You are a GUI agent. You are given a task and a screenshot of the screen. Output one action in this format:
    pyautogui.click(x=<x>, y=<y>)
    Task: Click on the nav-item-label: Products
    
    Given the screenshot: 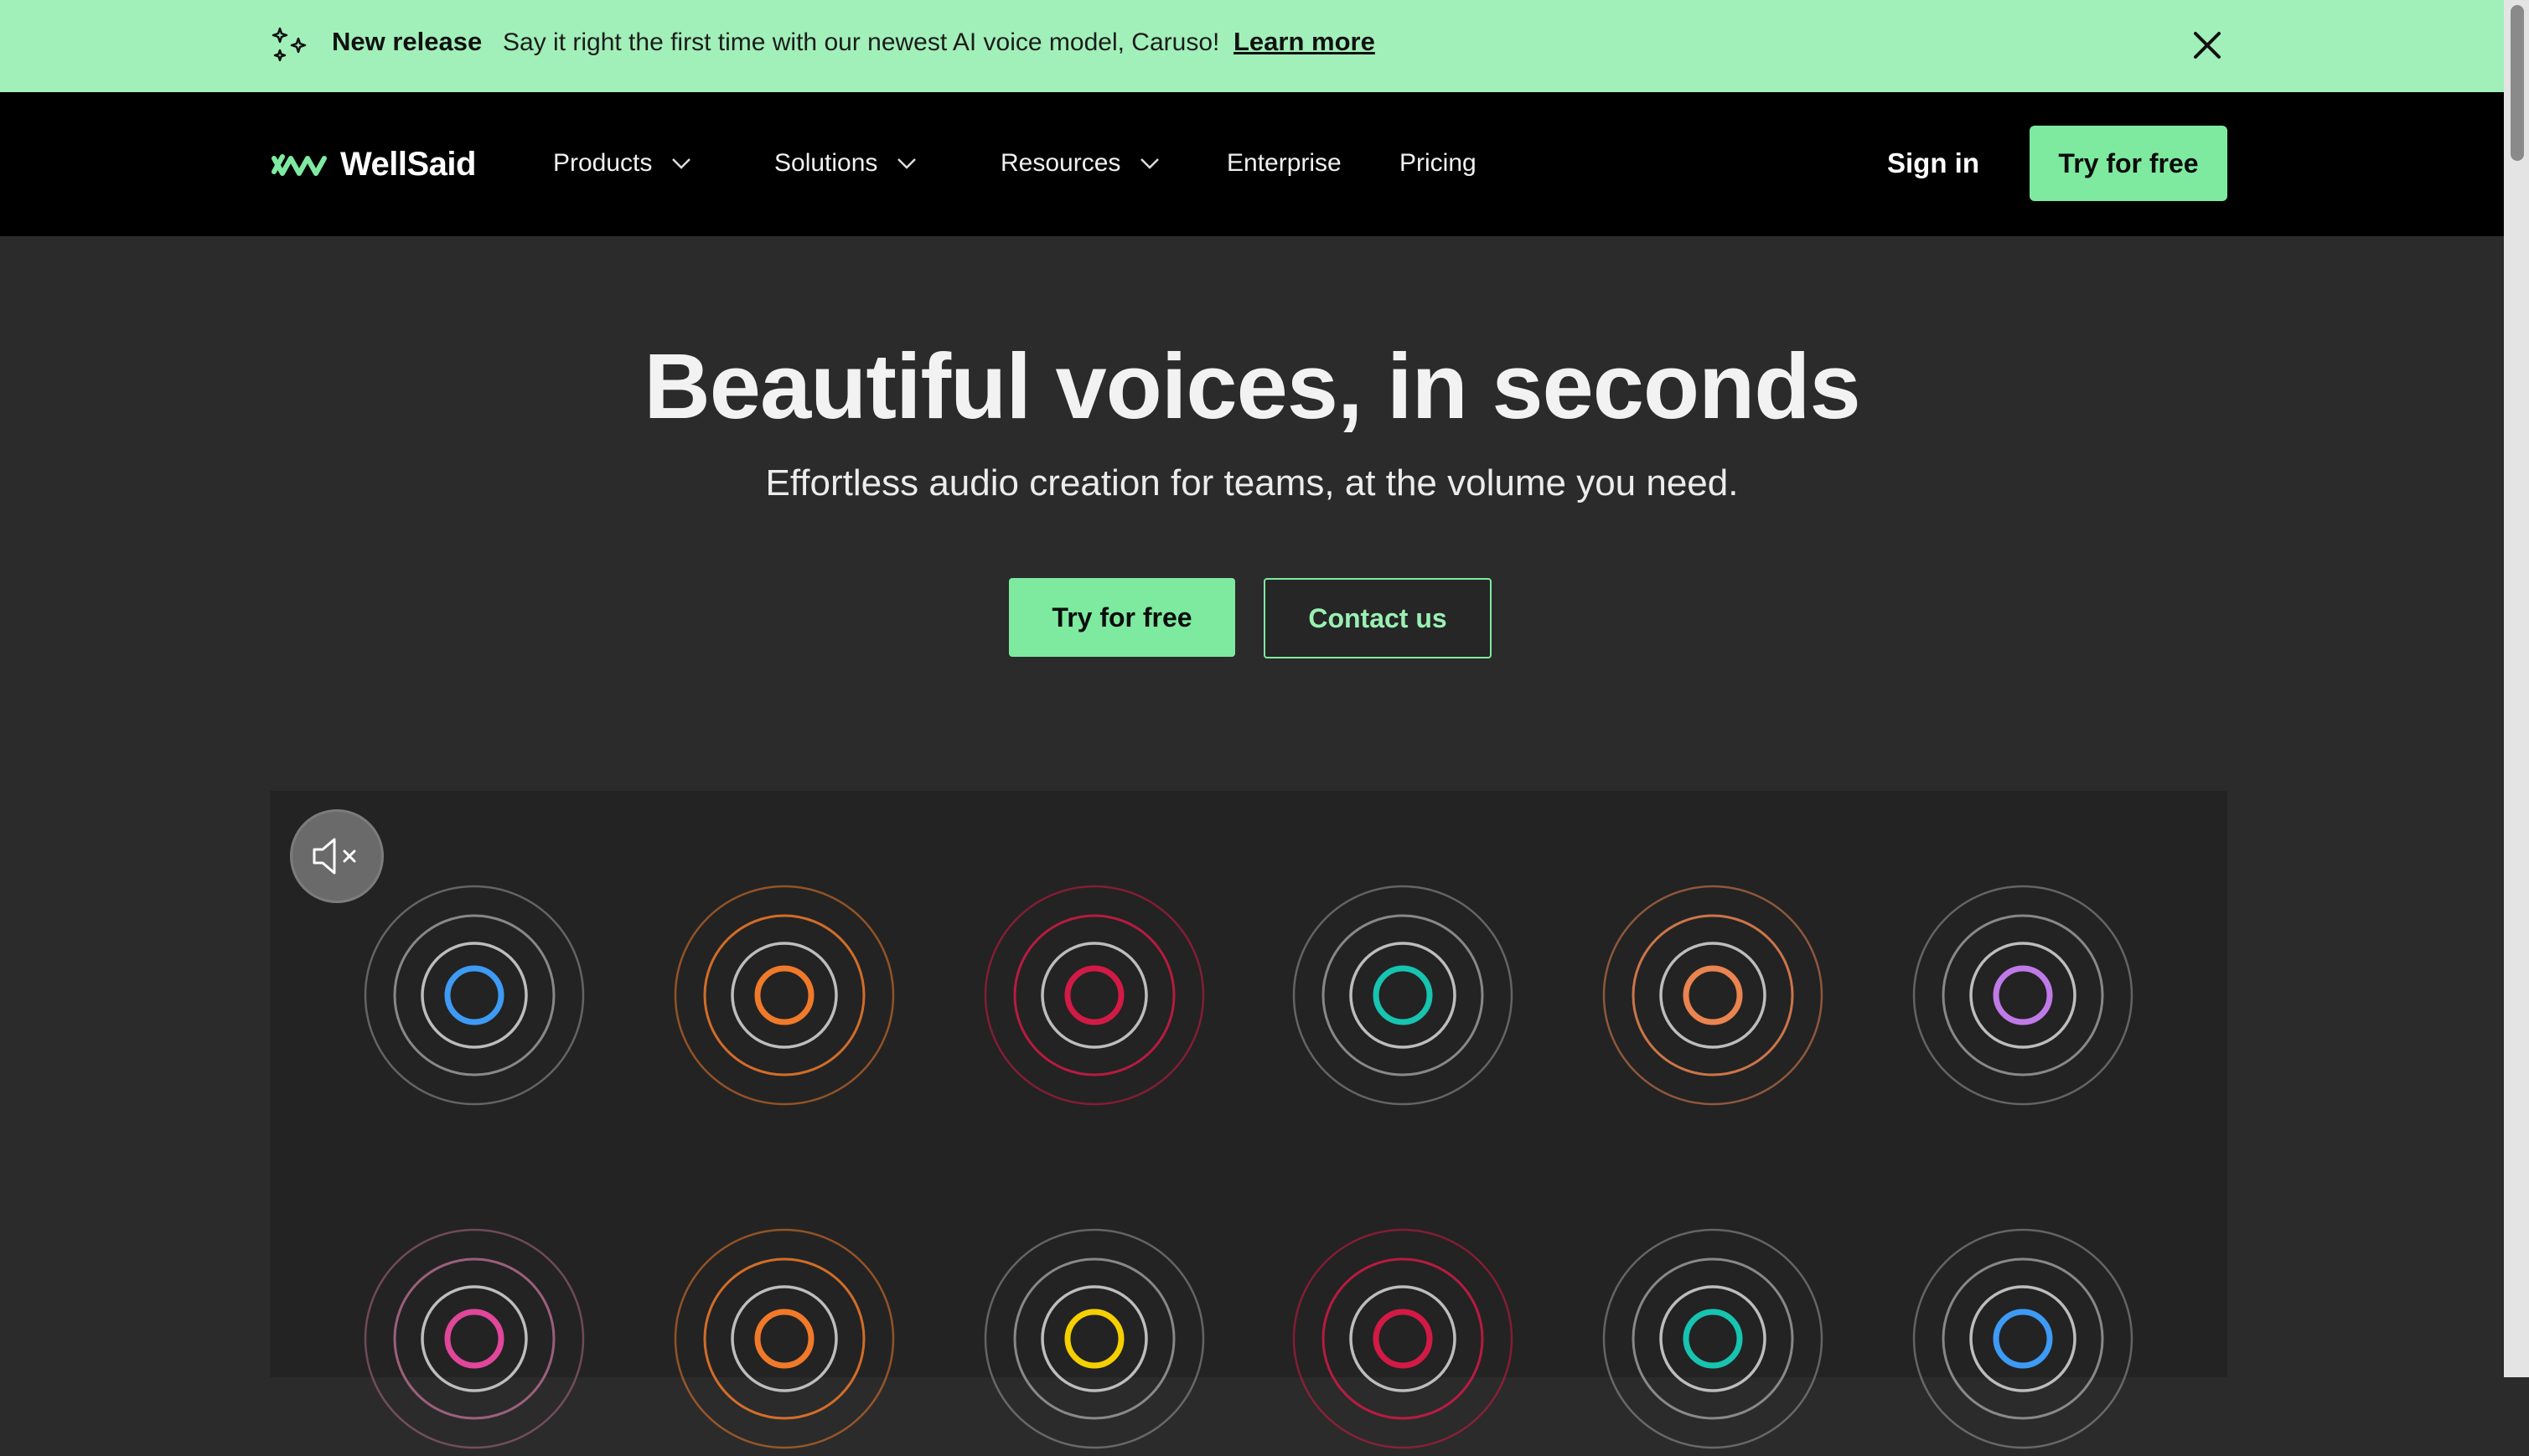 What is the action you would take?
    pyautogui.click(x=603, y=163)
    